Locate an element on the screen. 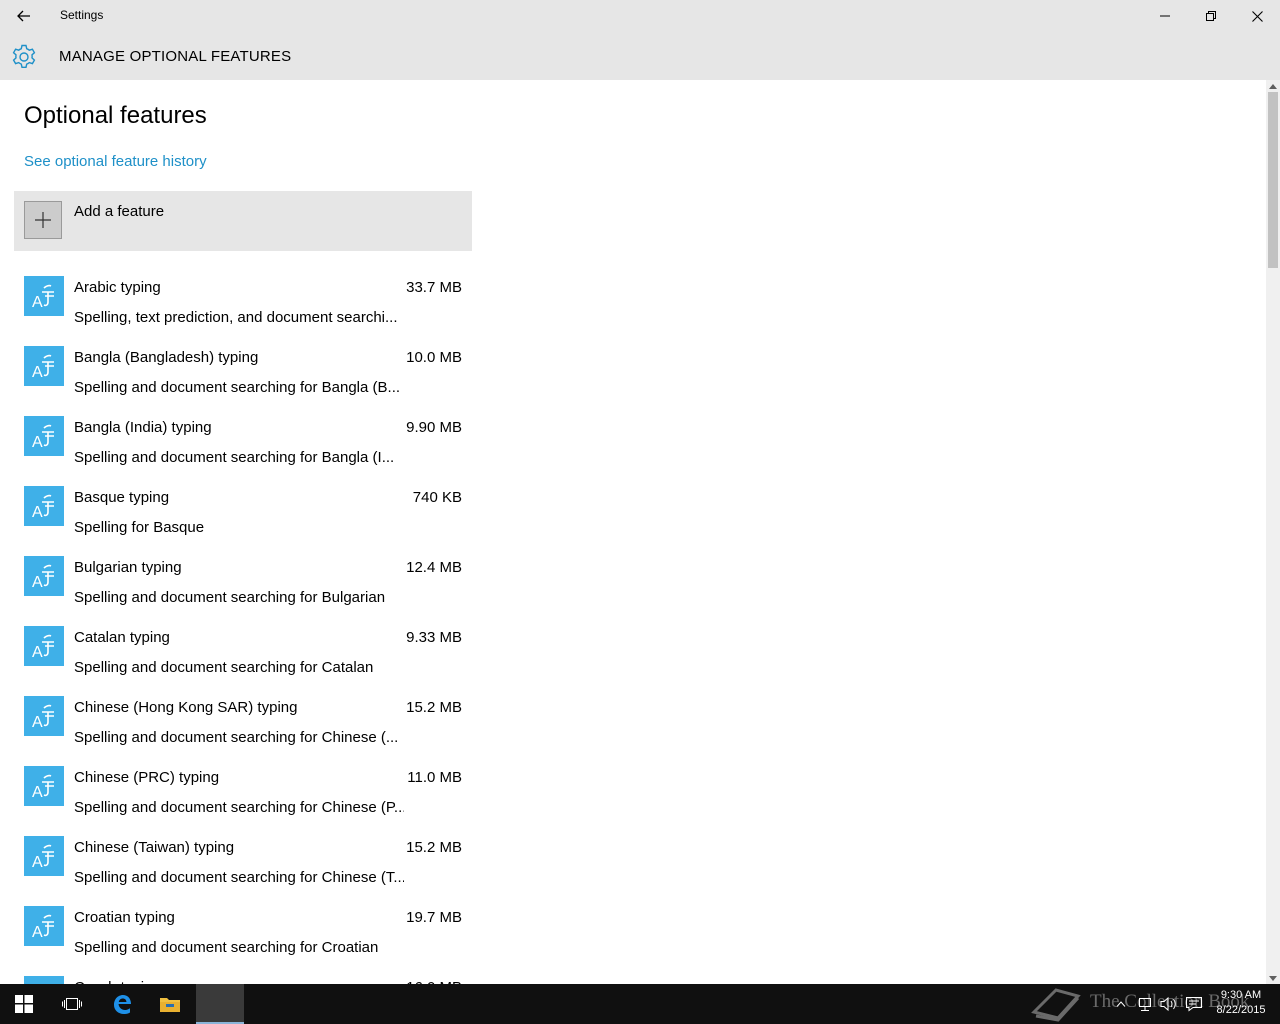 The height and width of the screenshot is (1024, 1280). vertical-scrollbar is located at coordinates (1273, 532).